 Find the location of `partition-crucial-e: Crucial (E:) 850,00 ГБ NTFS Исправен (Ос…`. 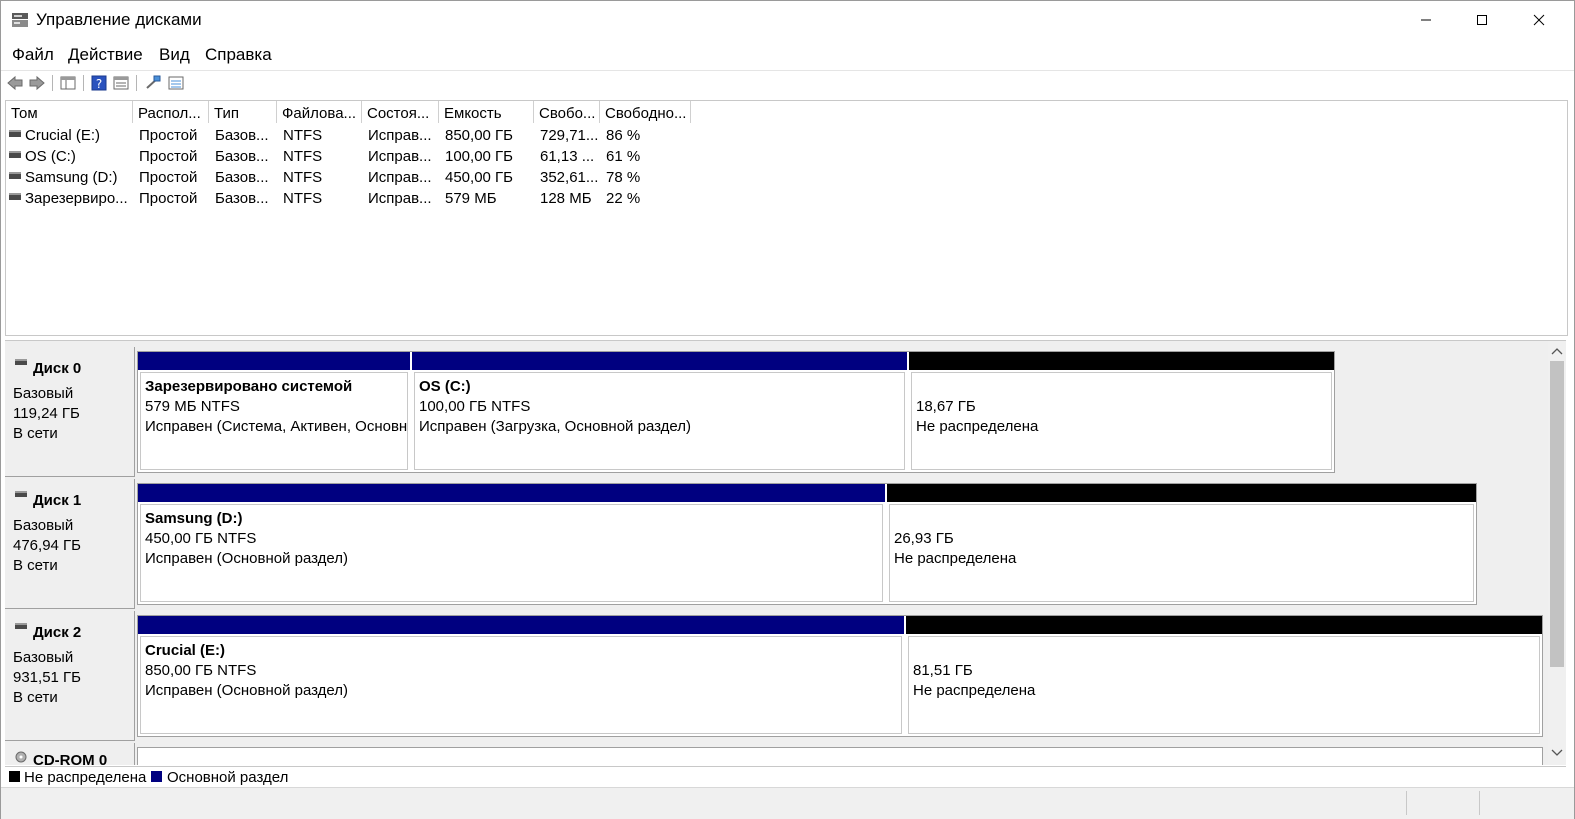

partition-crucial-e: Crucial (E:) 850,00 ГБ NTFS Исправен (Ос… is located at coordinates (521, 676).